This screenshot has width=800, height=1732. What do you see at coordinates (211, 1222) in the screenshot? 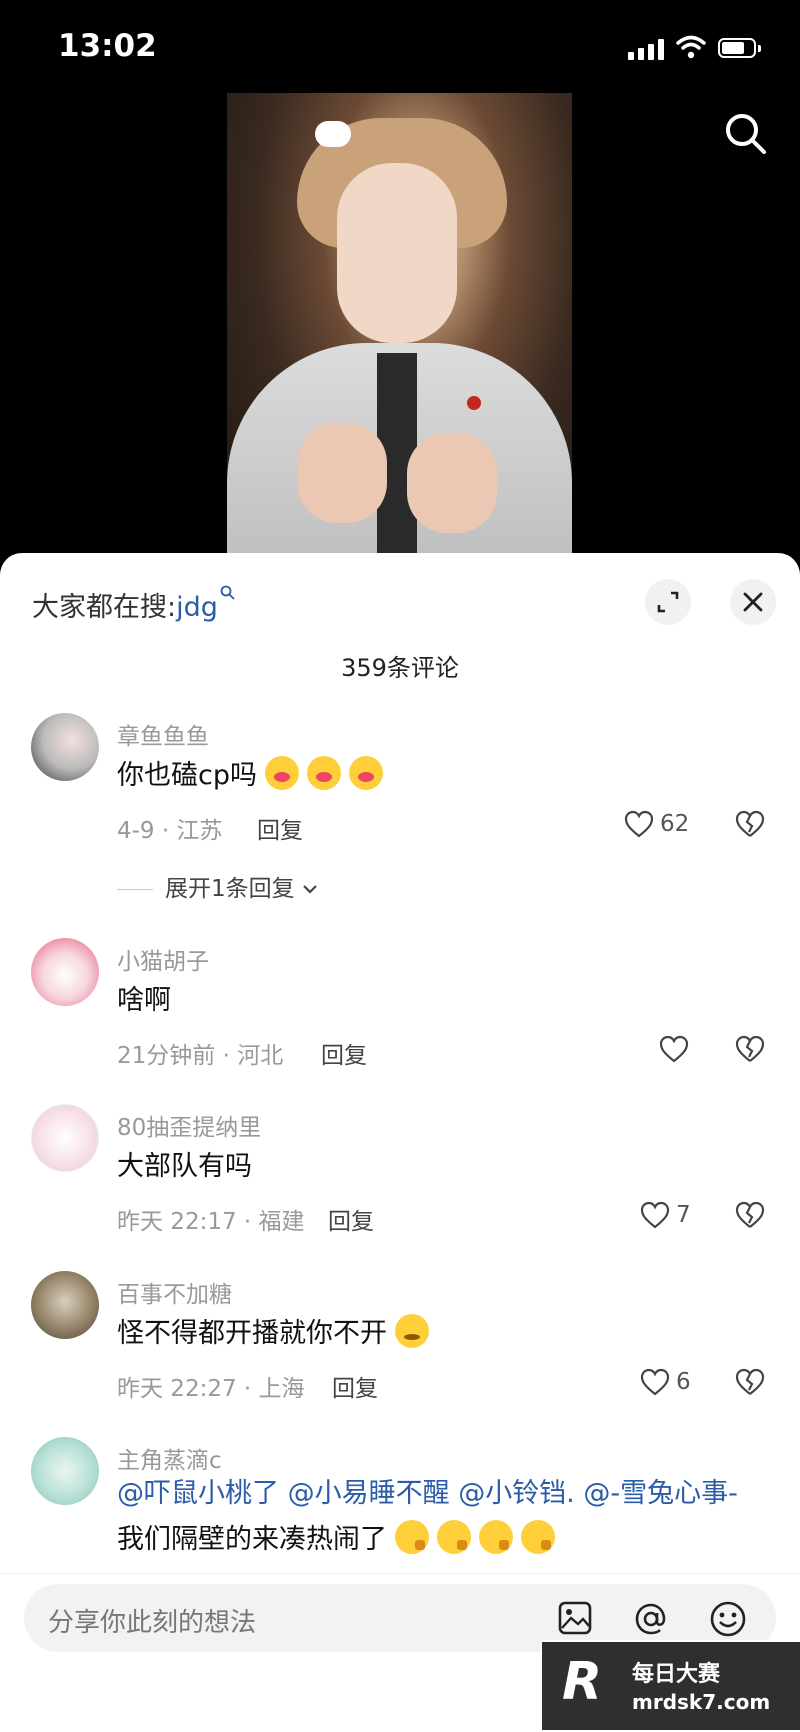
I see `comment-meta: 昨天 22:17 · 福建` at bounding box center [211, 1222].